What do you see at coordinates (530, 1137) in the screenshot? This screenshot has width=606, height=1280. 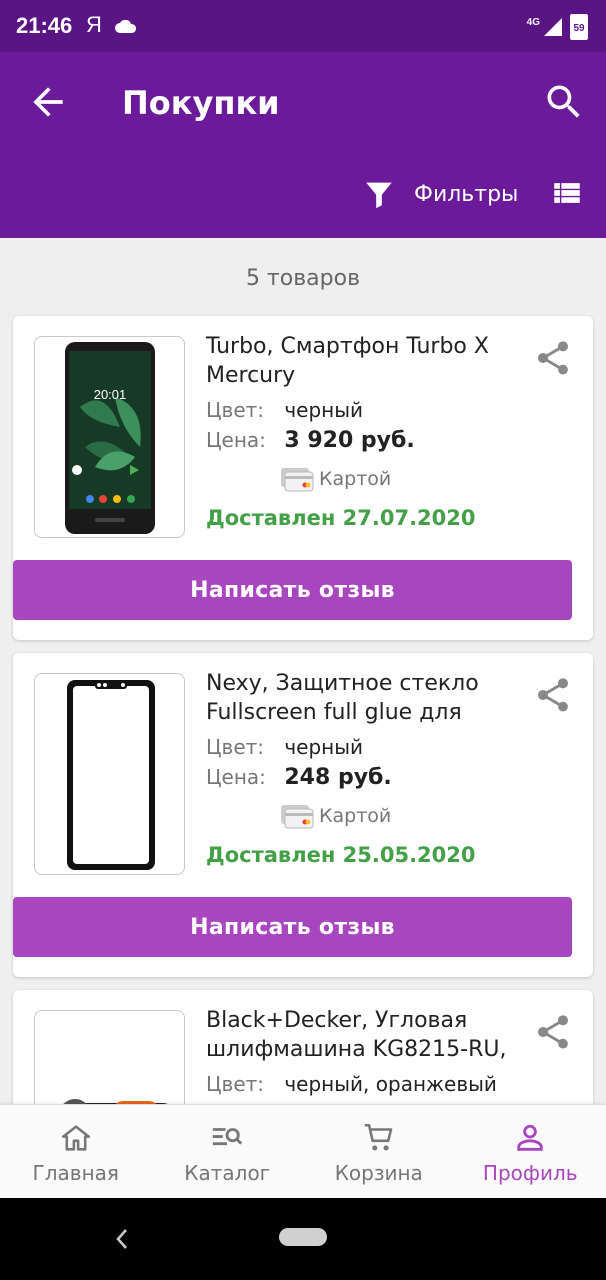 I see `person-icon` at bounding box center [530, 1137].